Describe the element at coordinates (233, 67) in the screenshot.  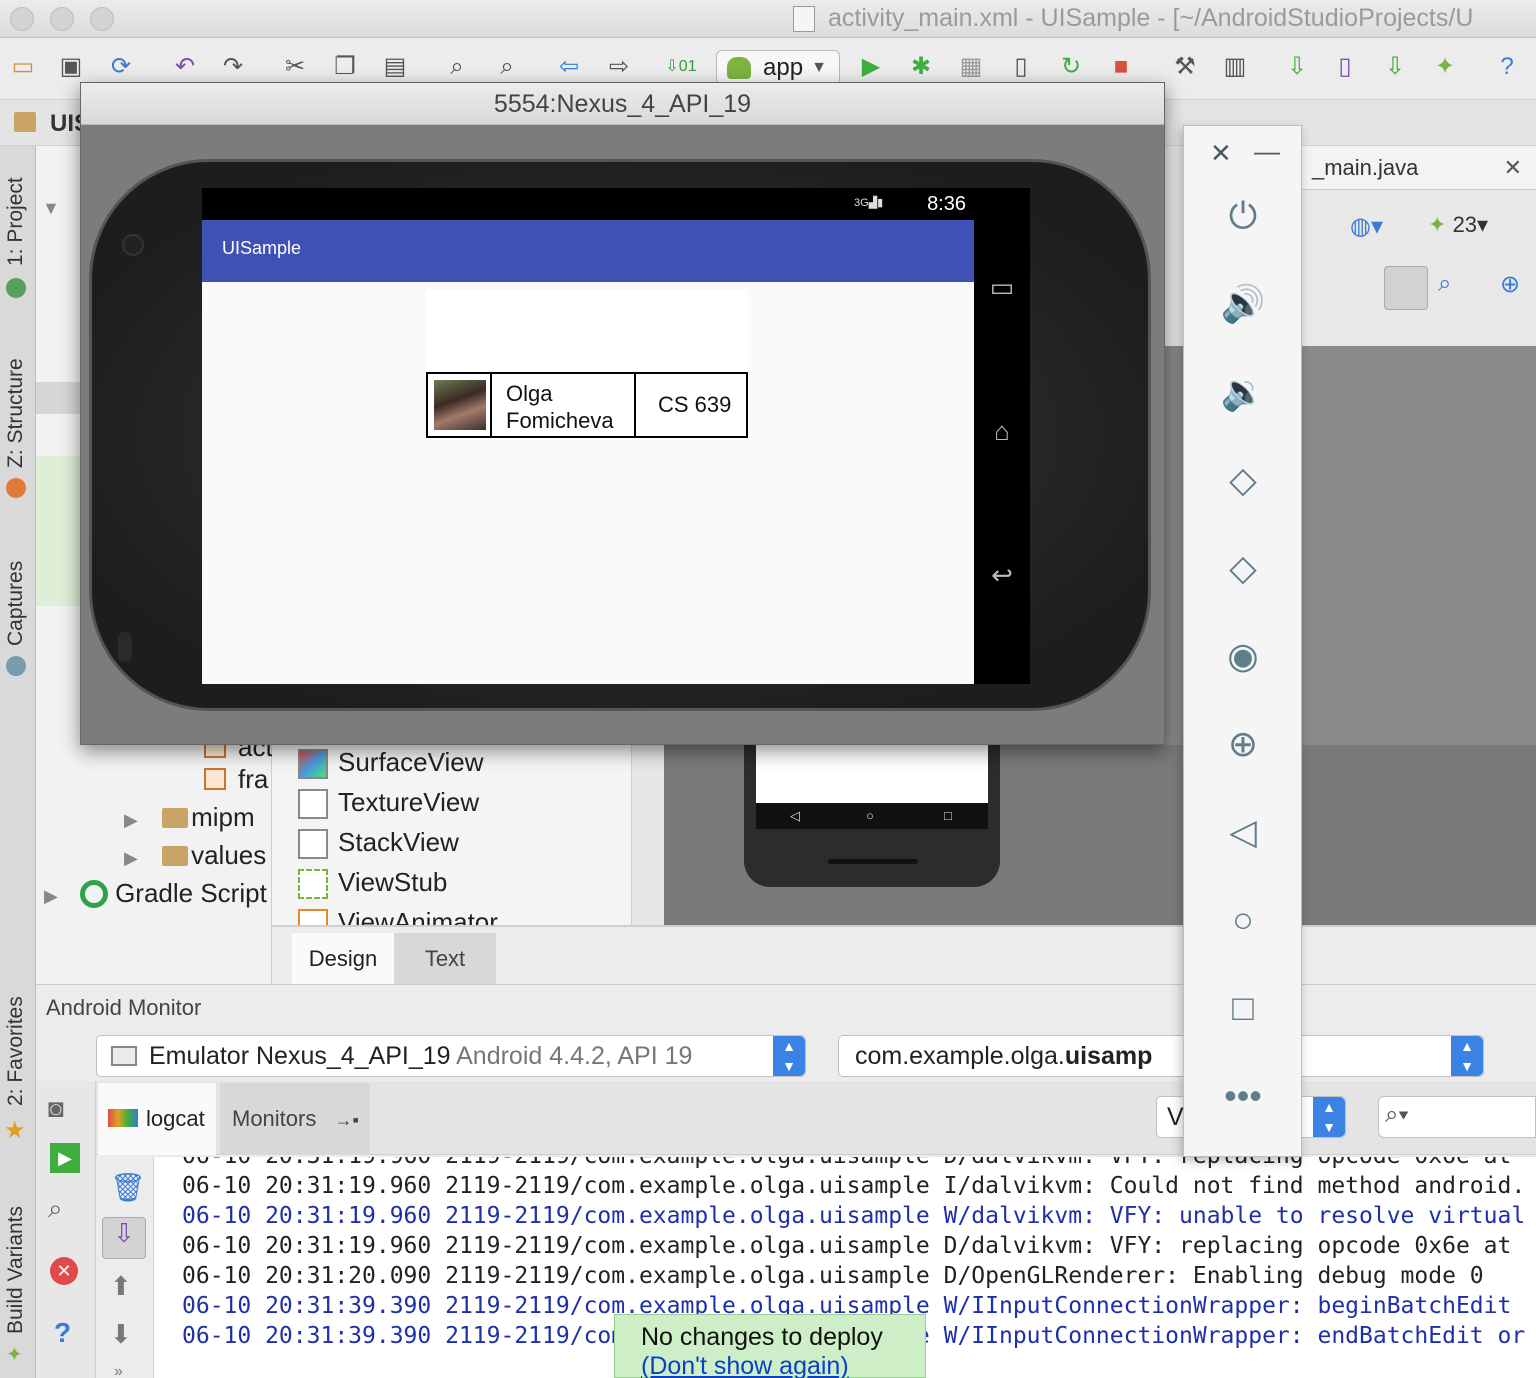
I see `redo-icon: ↷` at that location.